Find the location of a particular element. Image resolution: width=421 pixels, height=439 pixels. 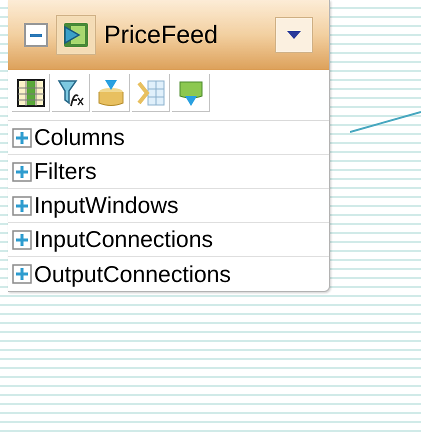

dropdown-button is located at coordinates (294, 35).